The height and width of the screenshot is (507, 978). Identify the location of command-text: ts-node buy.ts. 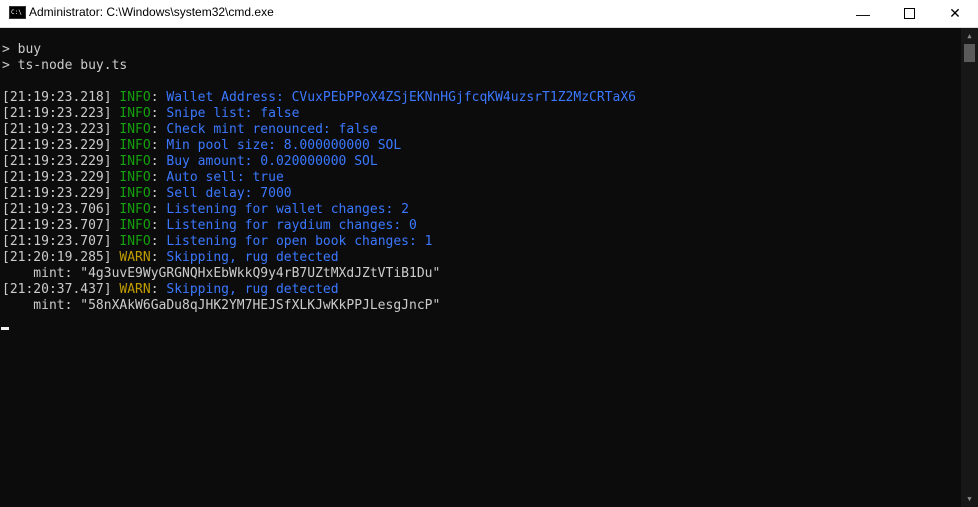
(68, 65).